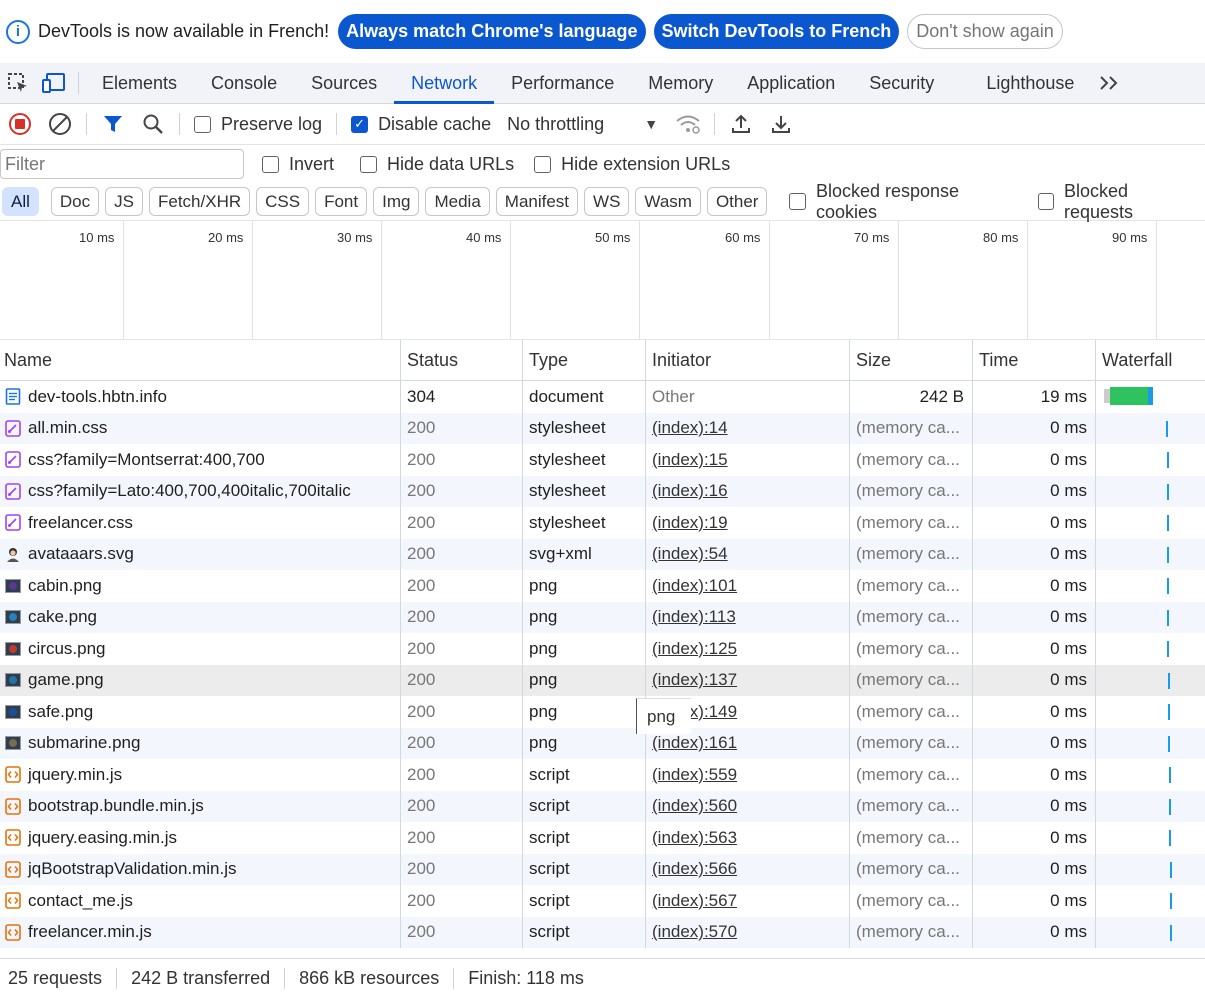 Image resolution: width=1205 pixels, height=997 pixels. I want to click on hide-data-urls-checkbox: Hide data URLs, so click(437, 164).